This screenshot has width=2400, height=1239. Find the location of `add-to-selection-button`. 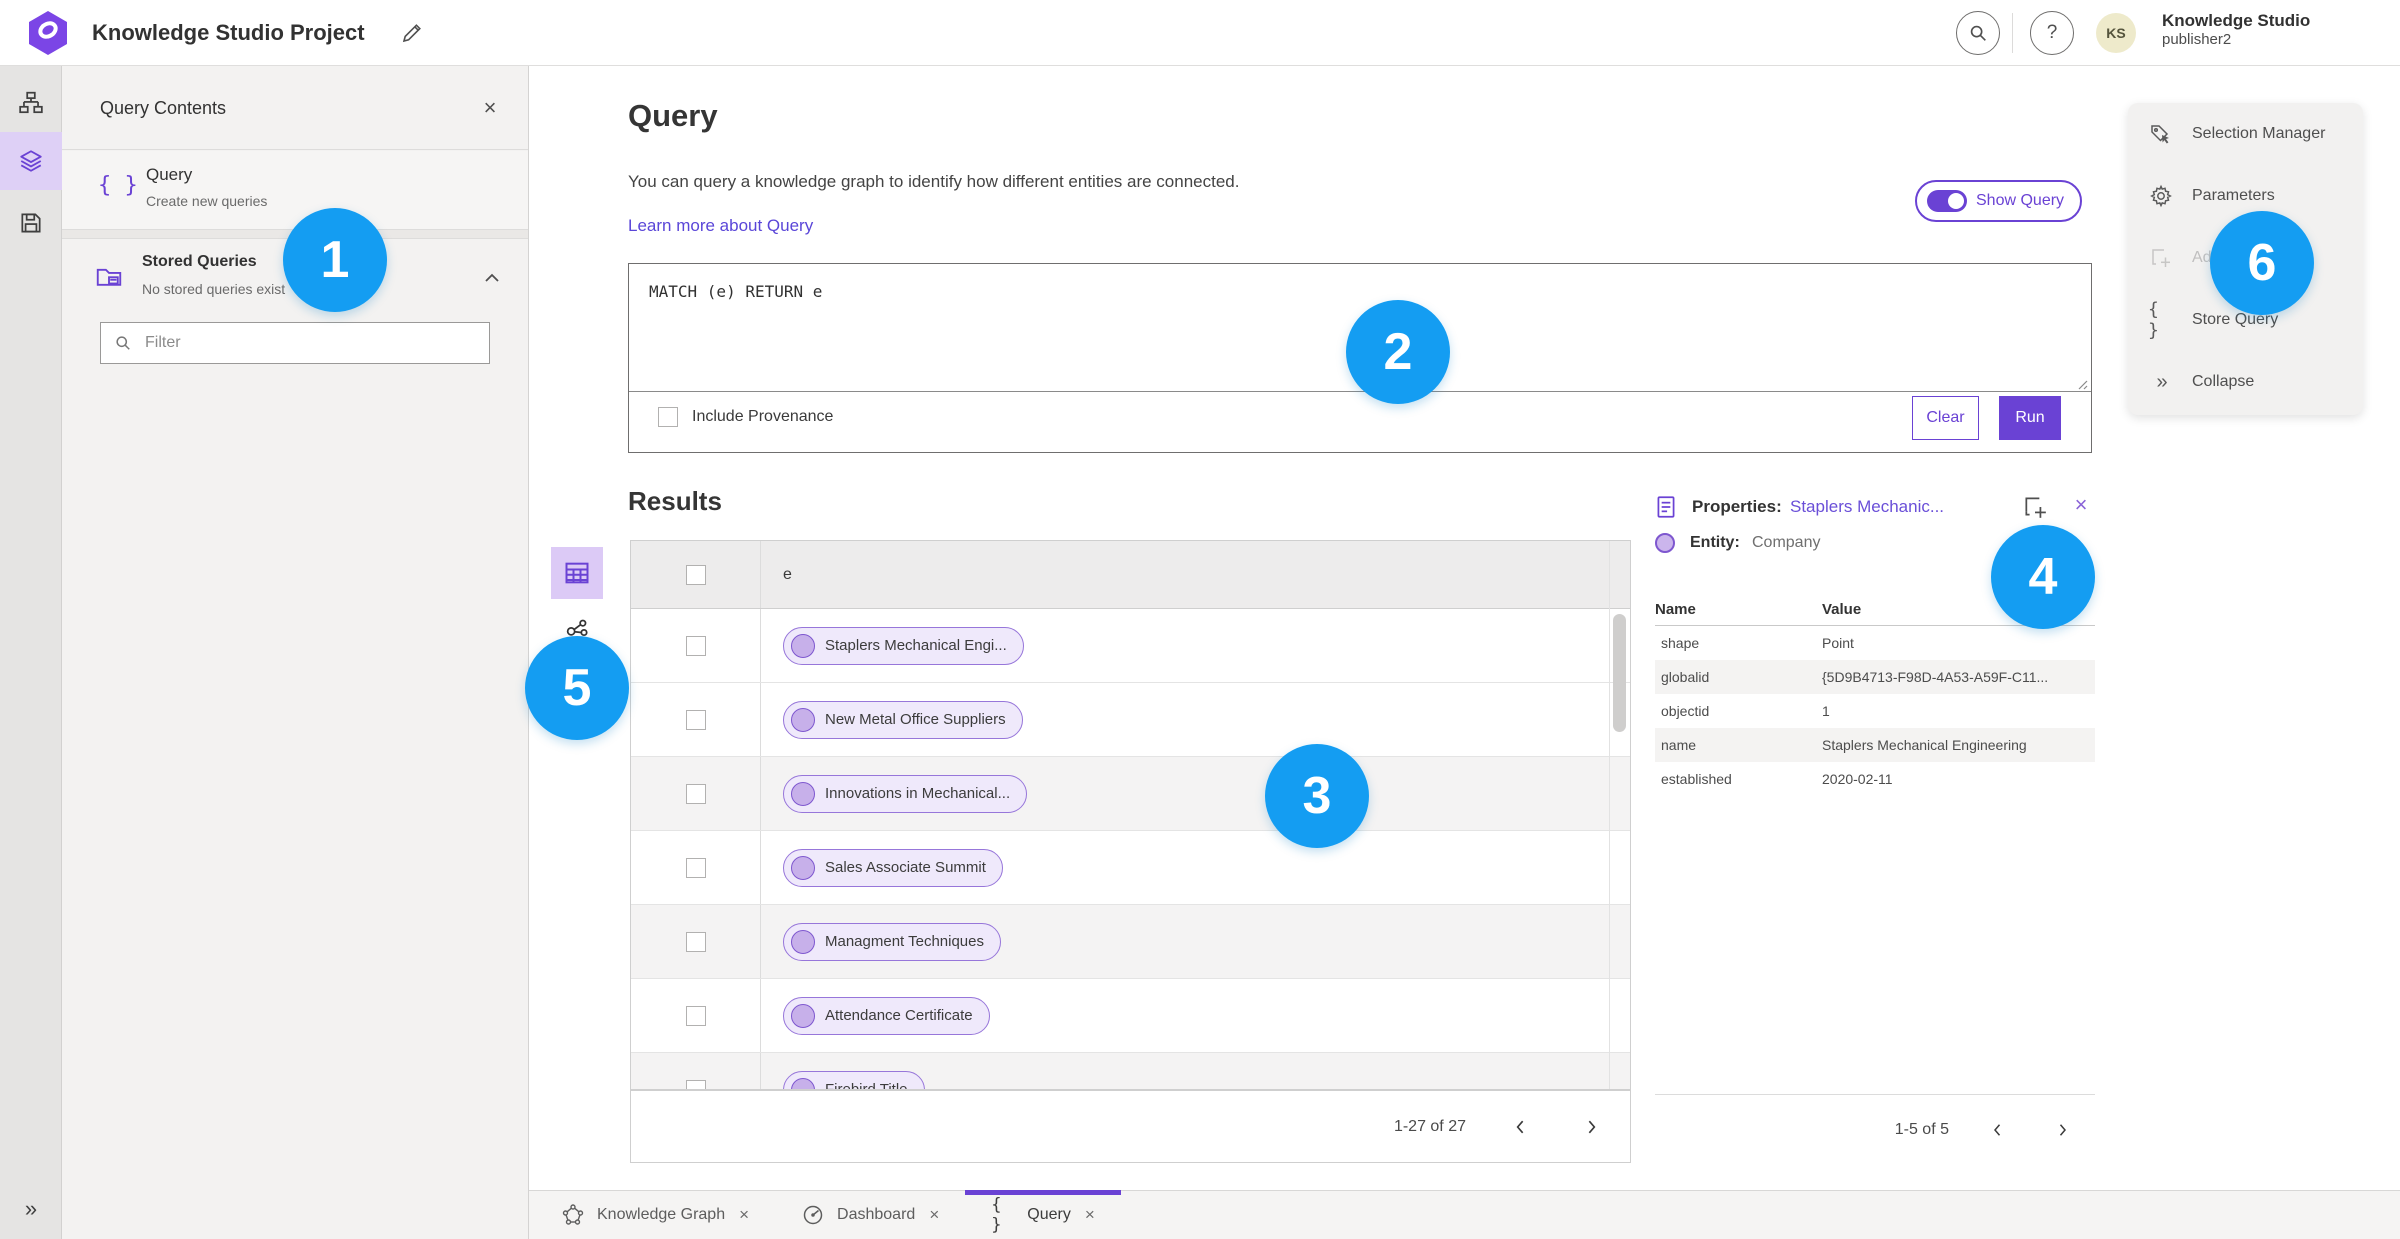

add-to-selection-button is located at coordinates (2035, 507).